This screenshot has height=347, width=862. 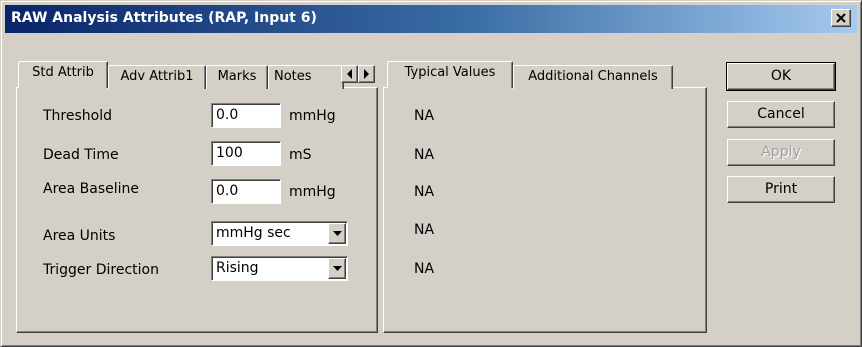 I want to click on threshold-label: Threshold, so click(x=77, y=116).